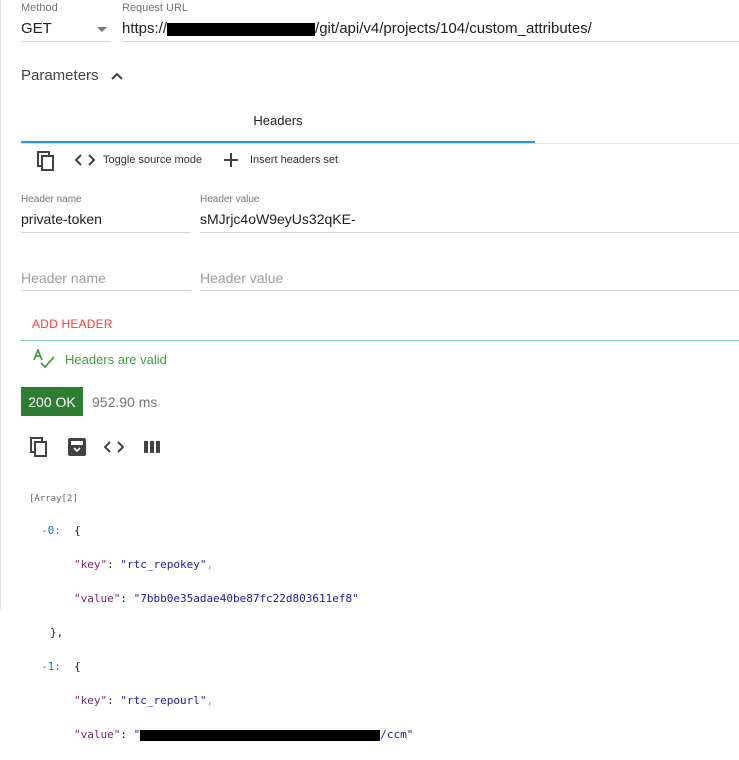 The height and width of the screenshot is (760, 739). Describe the element at coordinates (278, 219) in the screenshot. I see `header-value-value: sMJrjc4oW9eyUs32qKE-` at that location.